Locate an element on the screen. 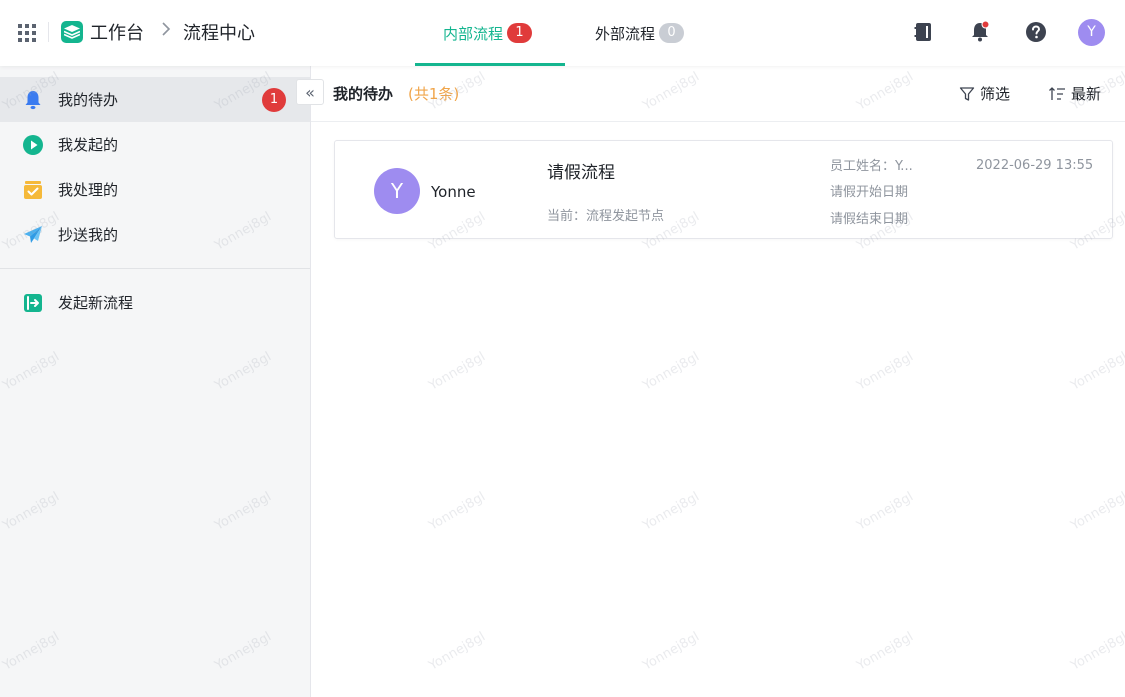 The image size is (1125, 697). paper-plane-icon is located at coordinates (33, 235).